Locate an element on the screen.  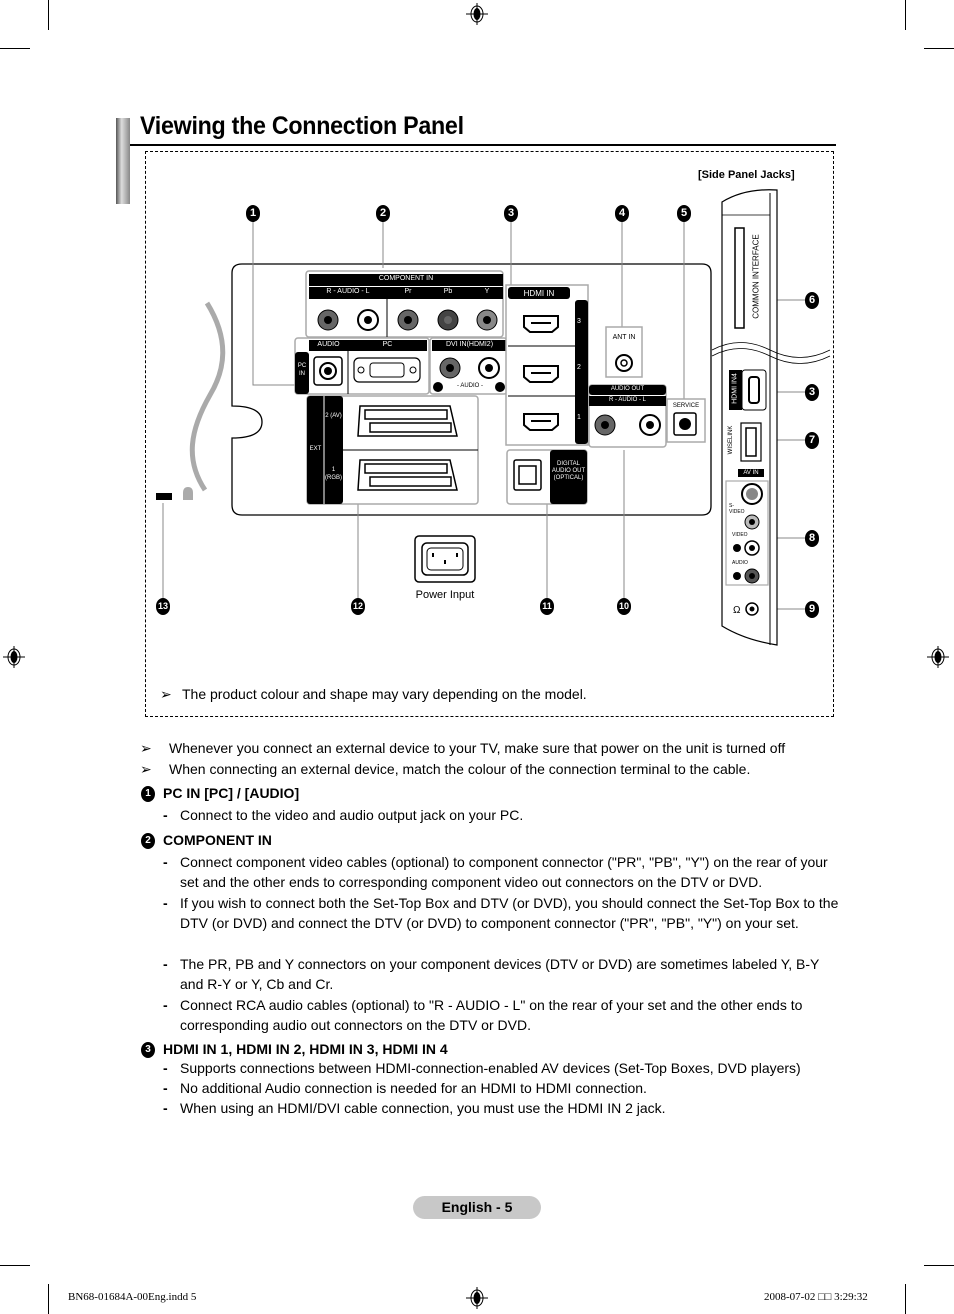
label-av-in: AV IN is located at coordinates (751, 473).